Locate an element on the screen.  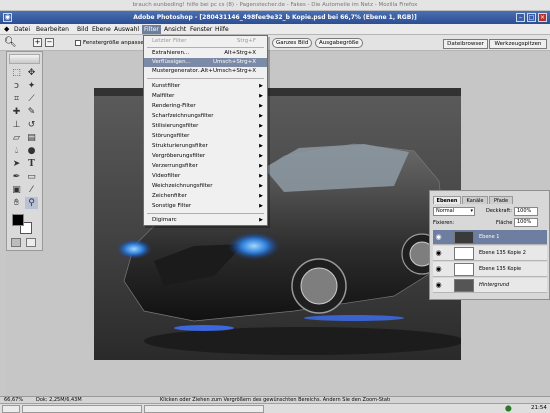
start-button is located at coordinates (11, 409).